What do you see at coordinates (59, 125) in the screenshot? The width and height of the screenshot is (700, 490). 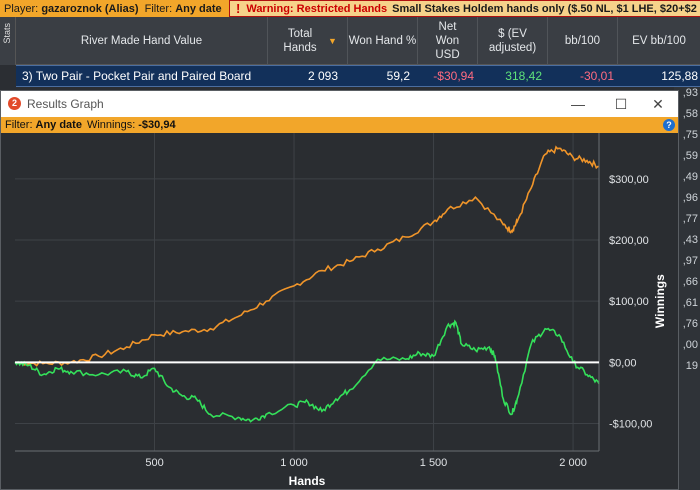 I see `graph-filter-value: Any date` at bounding box center [59, 125].